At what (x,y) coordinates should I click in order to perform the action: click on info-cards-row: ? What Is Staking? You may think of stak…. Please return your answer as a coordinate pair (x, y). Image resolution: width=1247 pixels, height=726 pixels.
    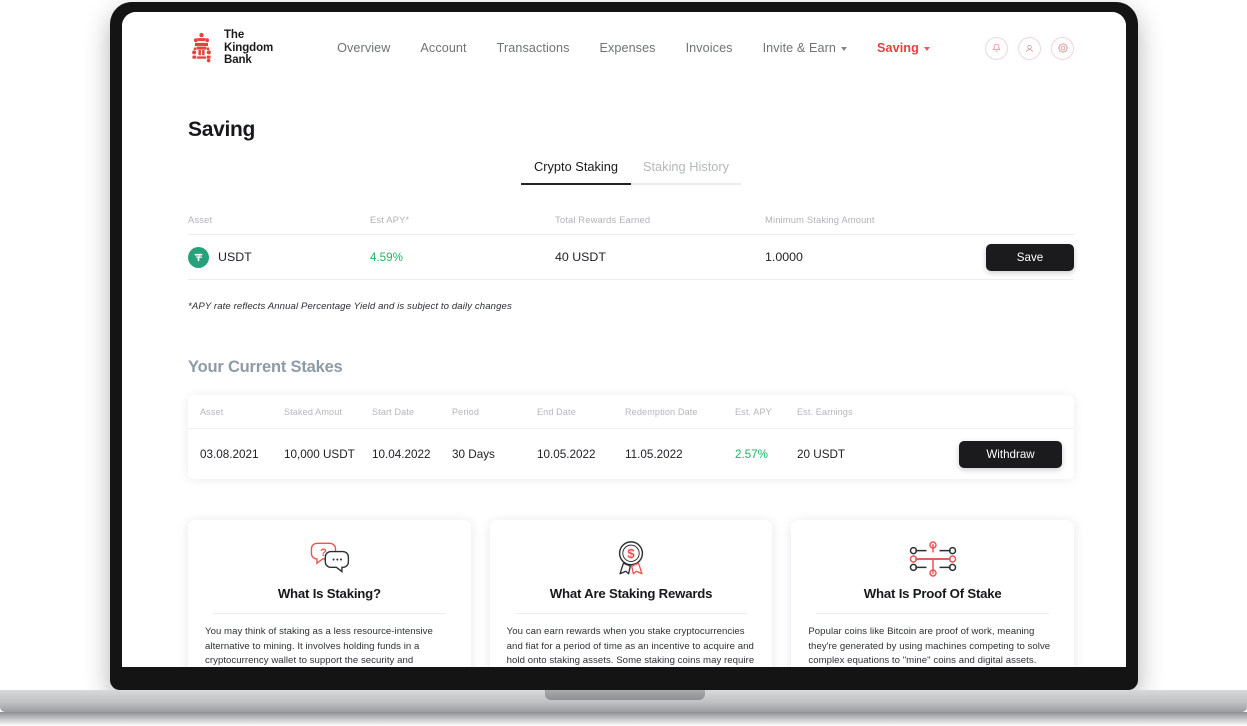
    Looking at the image, I should click on (631, 593).